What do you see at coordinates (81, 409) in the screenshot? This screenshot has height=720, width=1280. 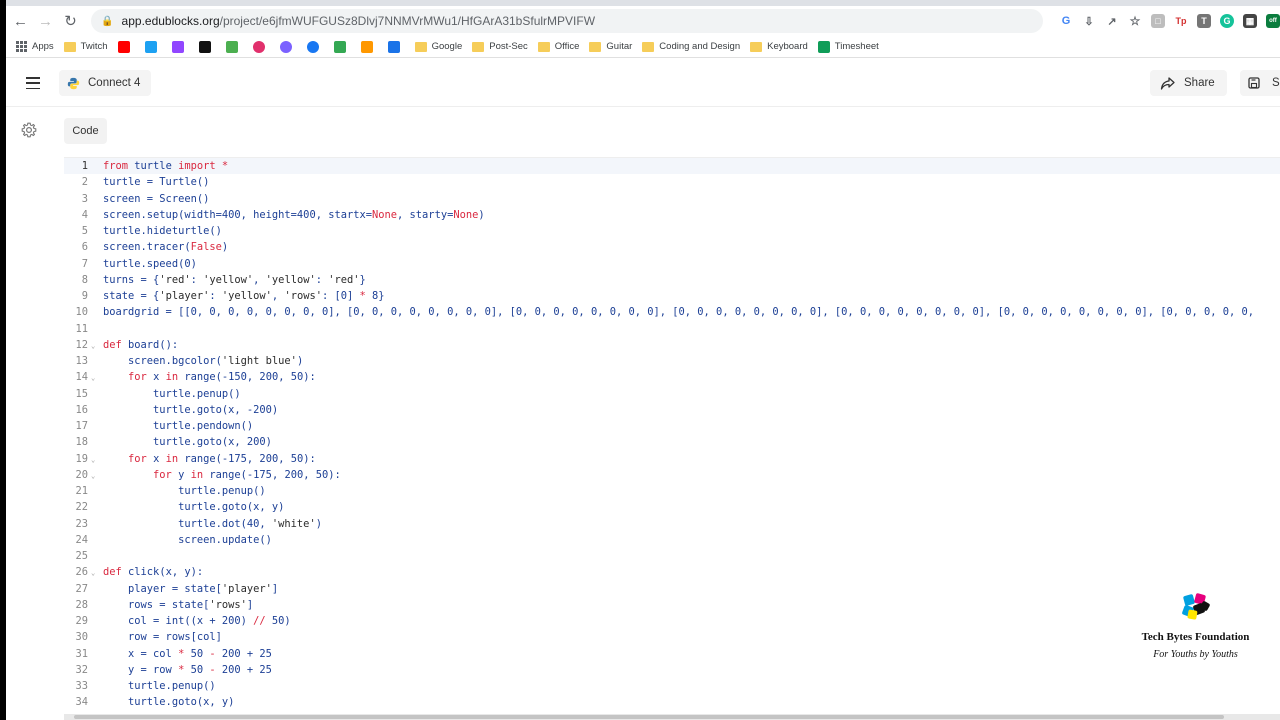 I see `line-number: 16` at bounding box center [81, 409].